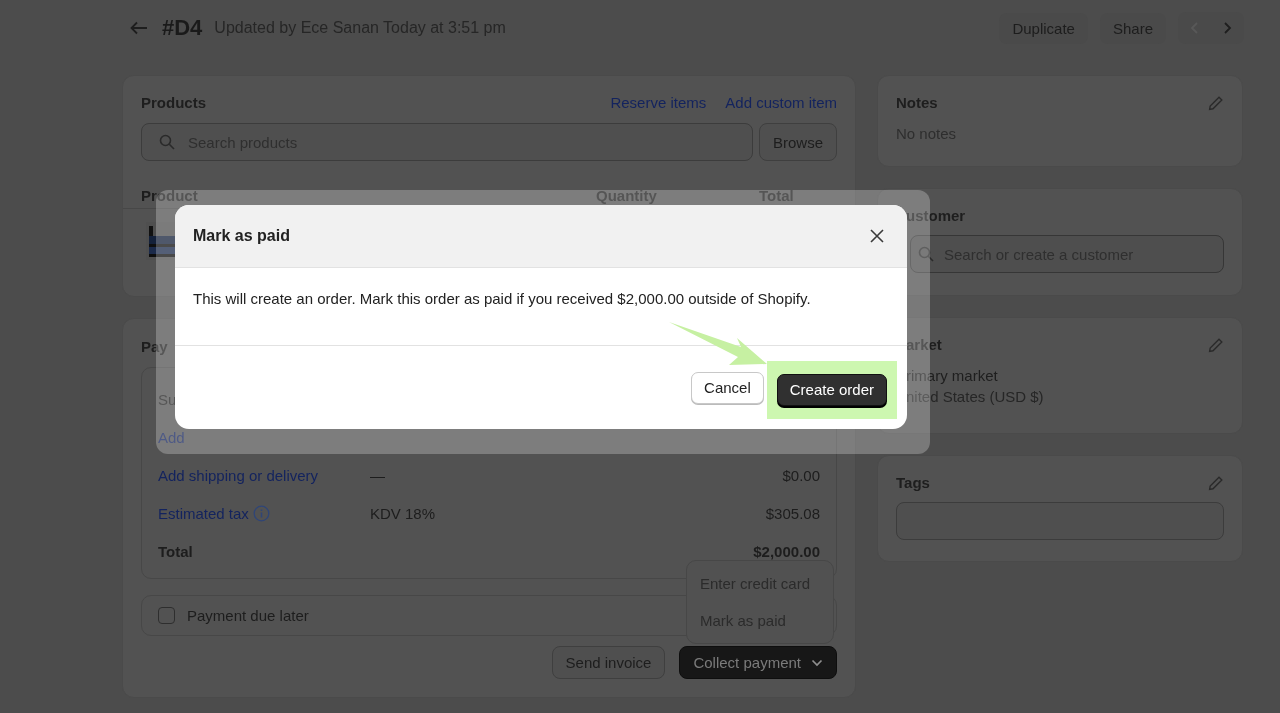 The image size is (1280, 713). Describe the element at coordinates (758, 662) in the screenshot. I see `payment-button: Collect payment` at that location.